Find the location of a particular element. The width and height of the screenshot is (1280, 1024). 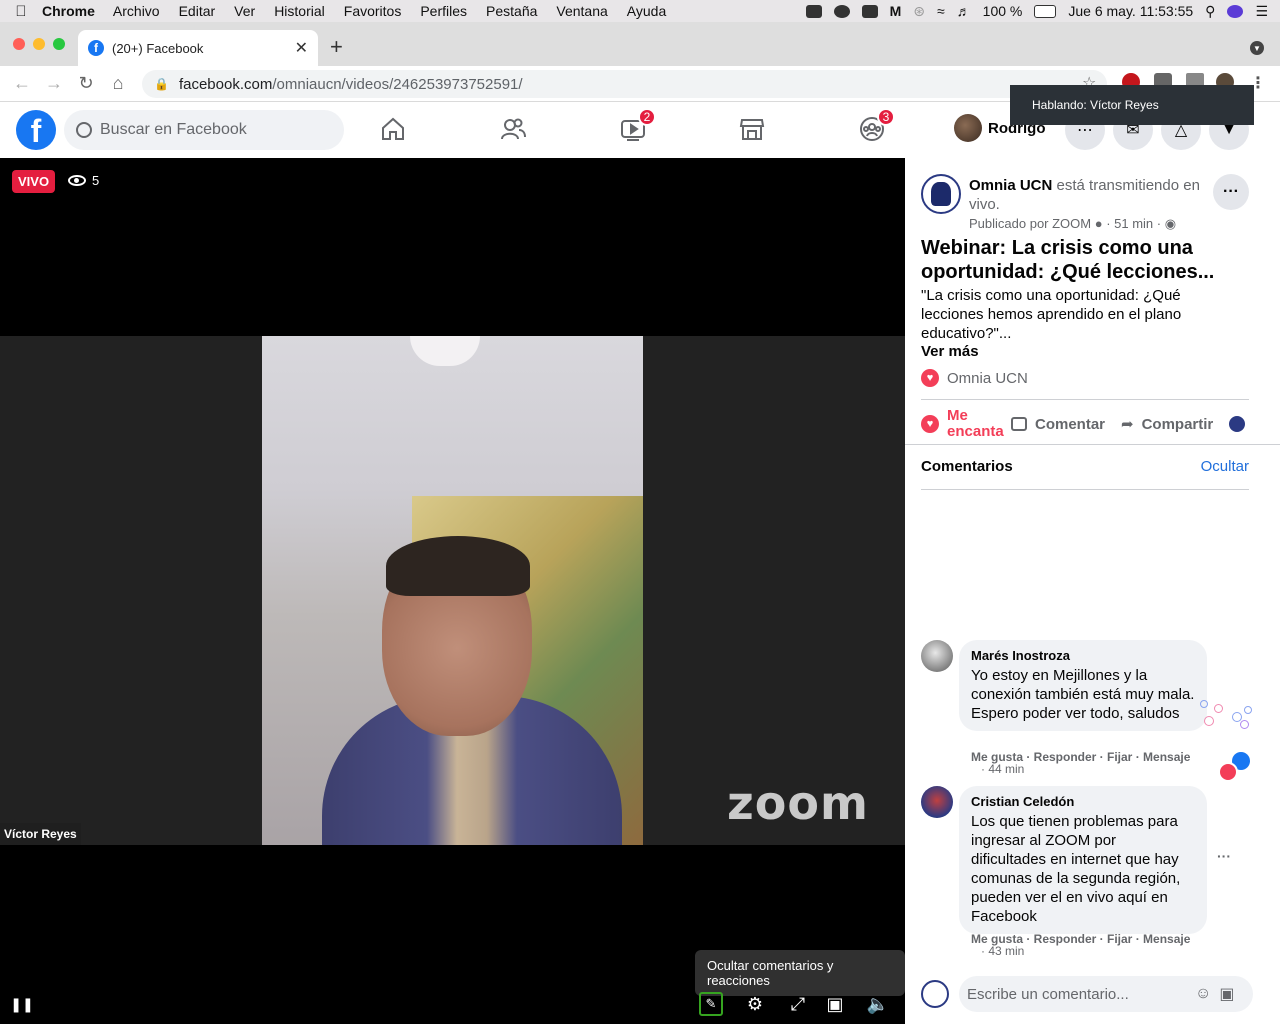

status-area: M ⊛ ≈ ♬ 100 % Jue 6 may. 11:53:55 ⚲ ☰ is located at coordinates (1042, 11).